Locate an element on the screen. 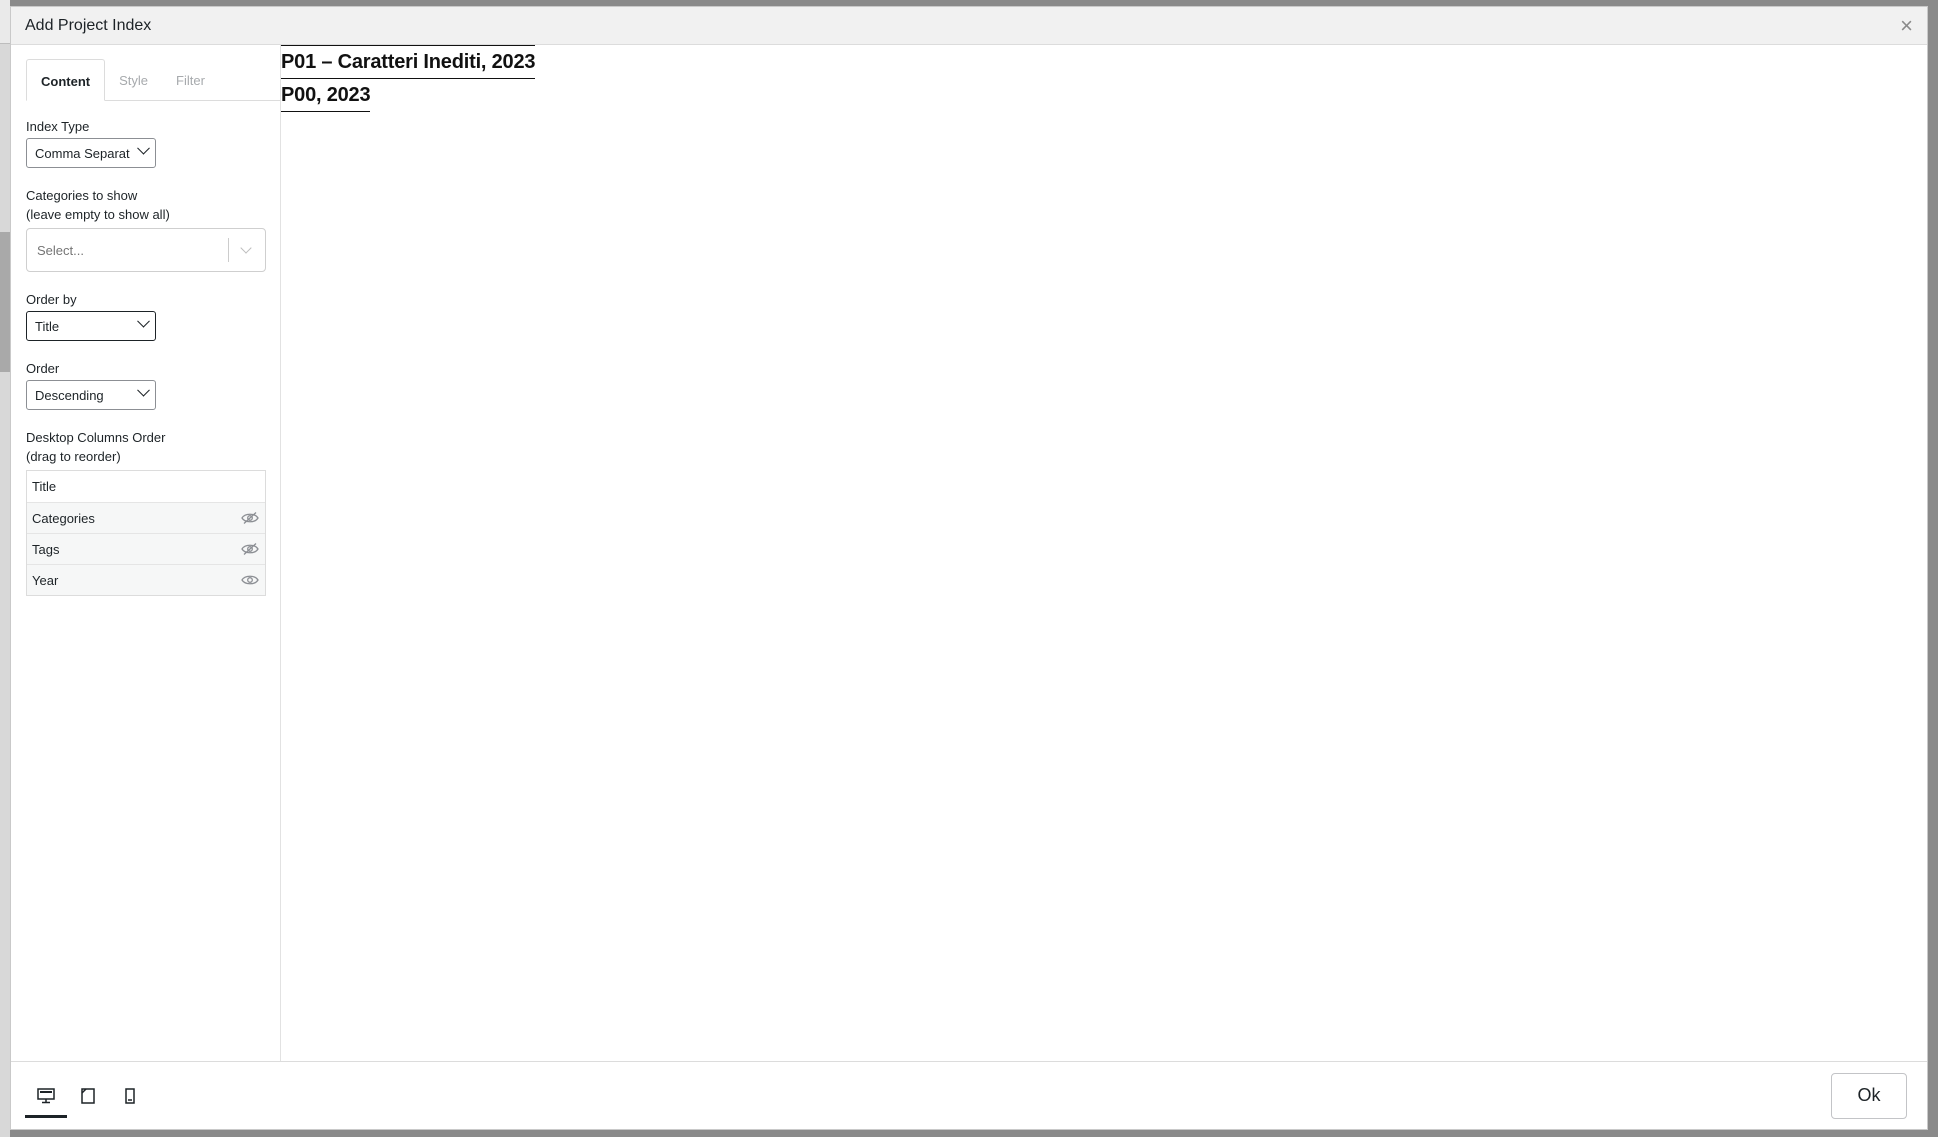 This screenshot has height=1137, width=1938. columns-order-hint: (drag to reorder) is located at coordinates (73, 456).